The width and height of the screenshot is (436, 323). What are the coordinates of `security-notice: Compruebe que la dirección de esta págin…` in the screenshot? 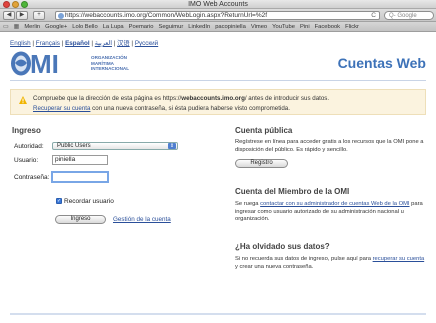 It's located at (218, 102).